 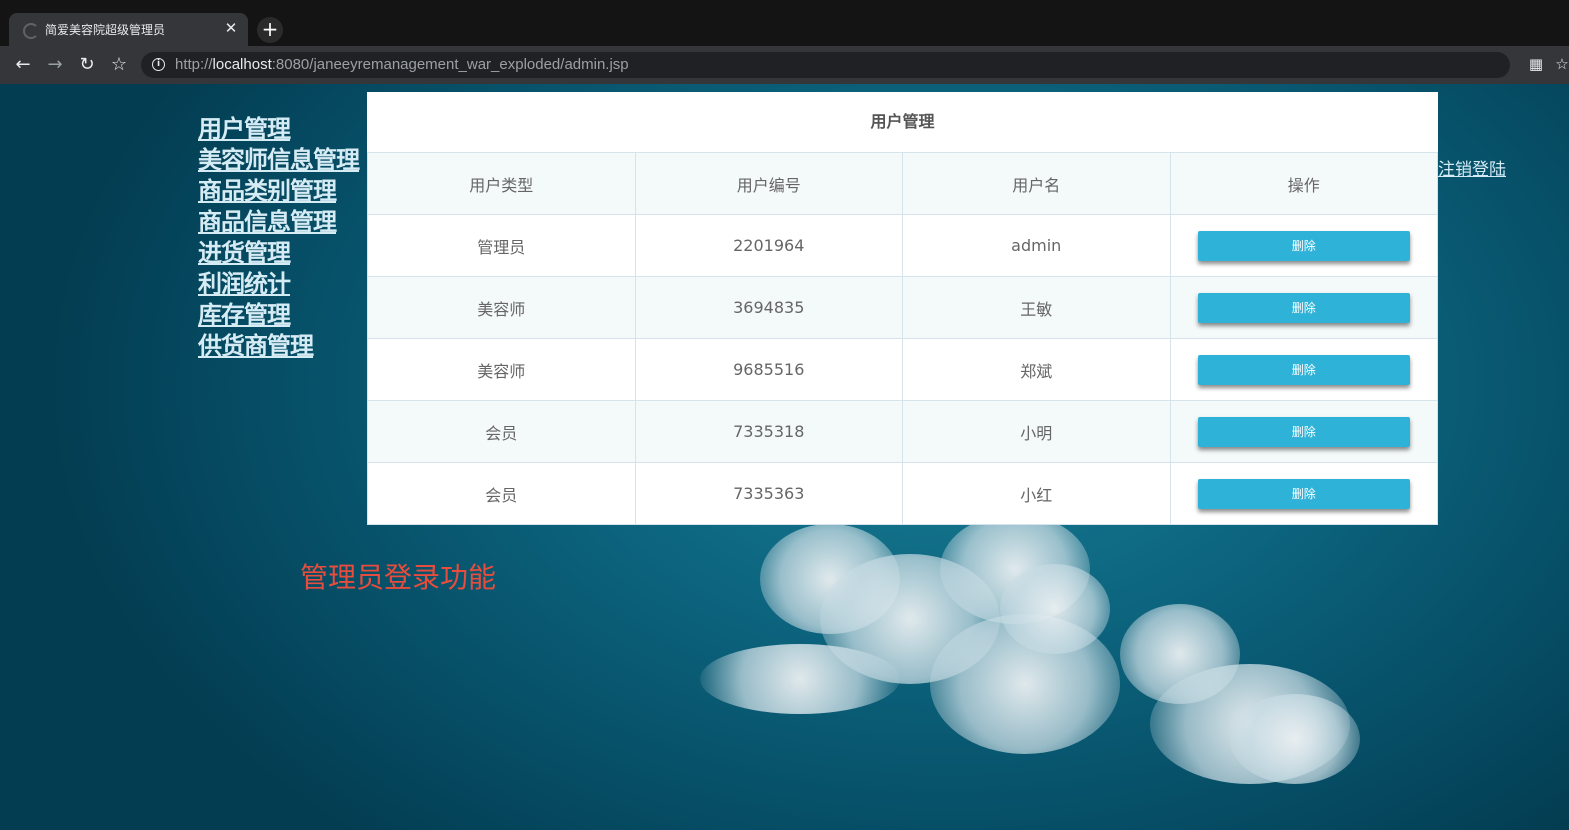 I want to click on nav-link-product-category-management: 商品类别管理, so click(x=278, y=191).